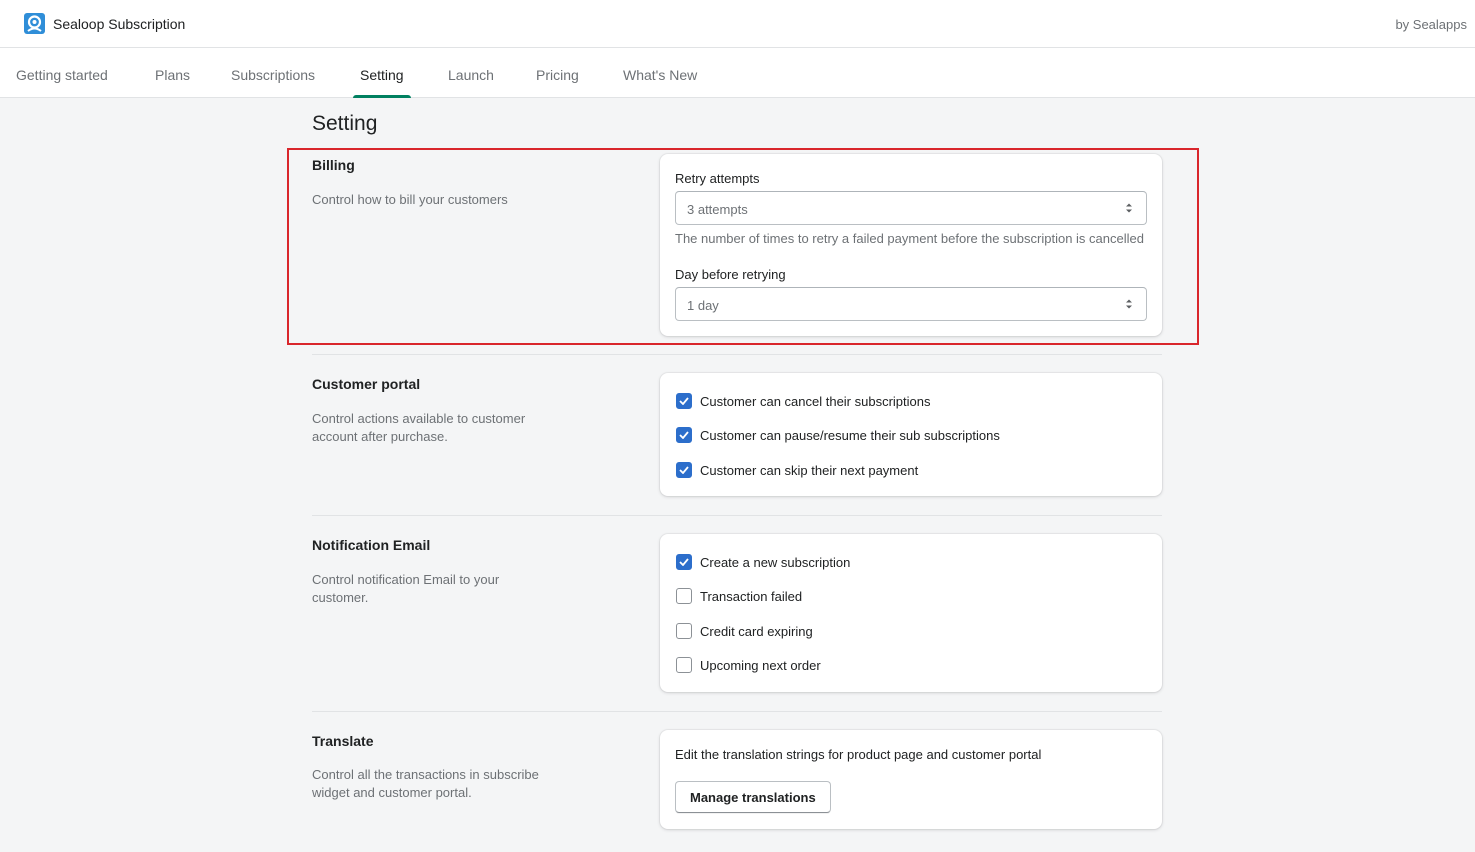 The height and width of the screenshot is (852, 1475). What do you see at coordinates (557, 73) in the screenshot?
I see `tab-pricing: Pricing` at bounding box center [557, 73].